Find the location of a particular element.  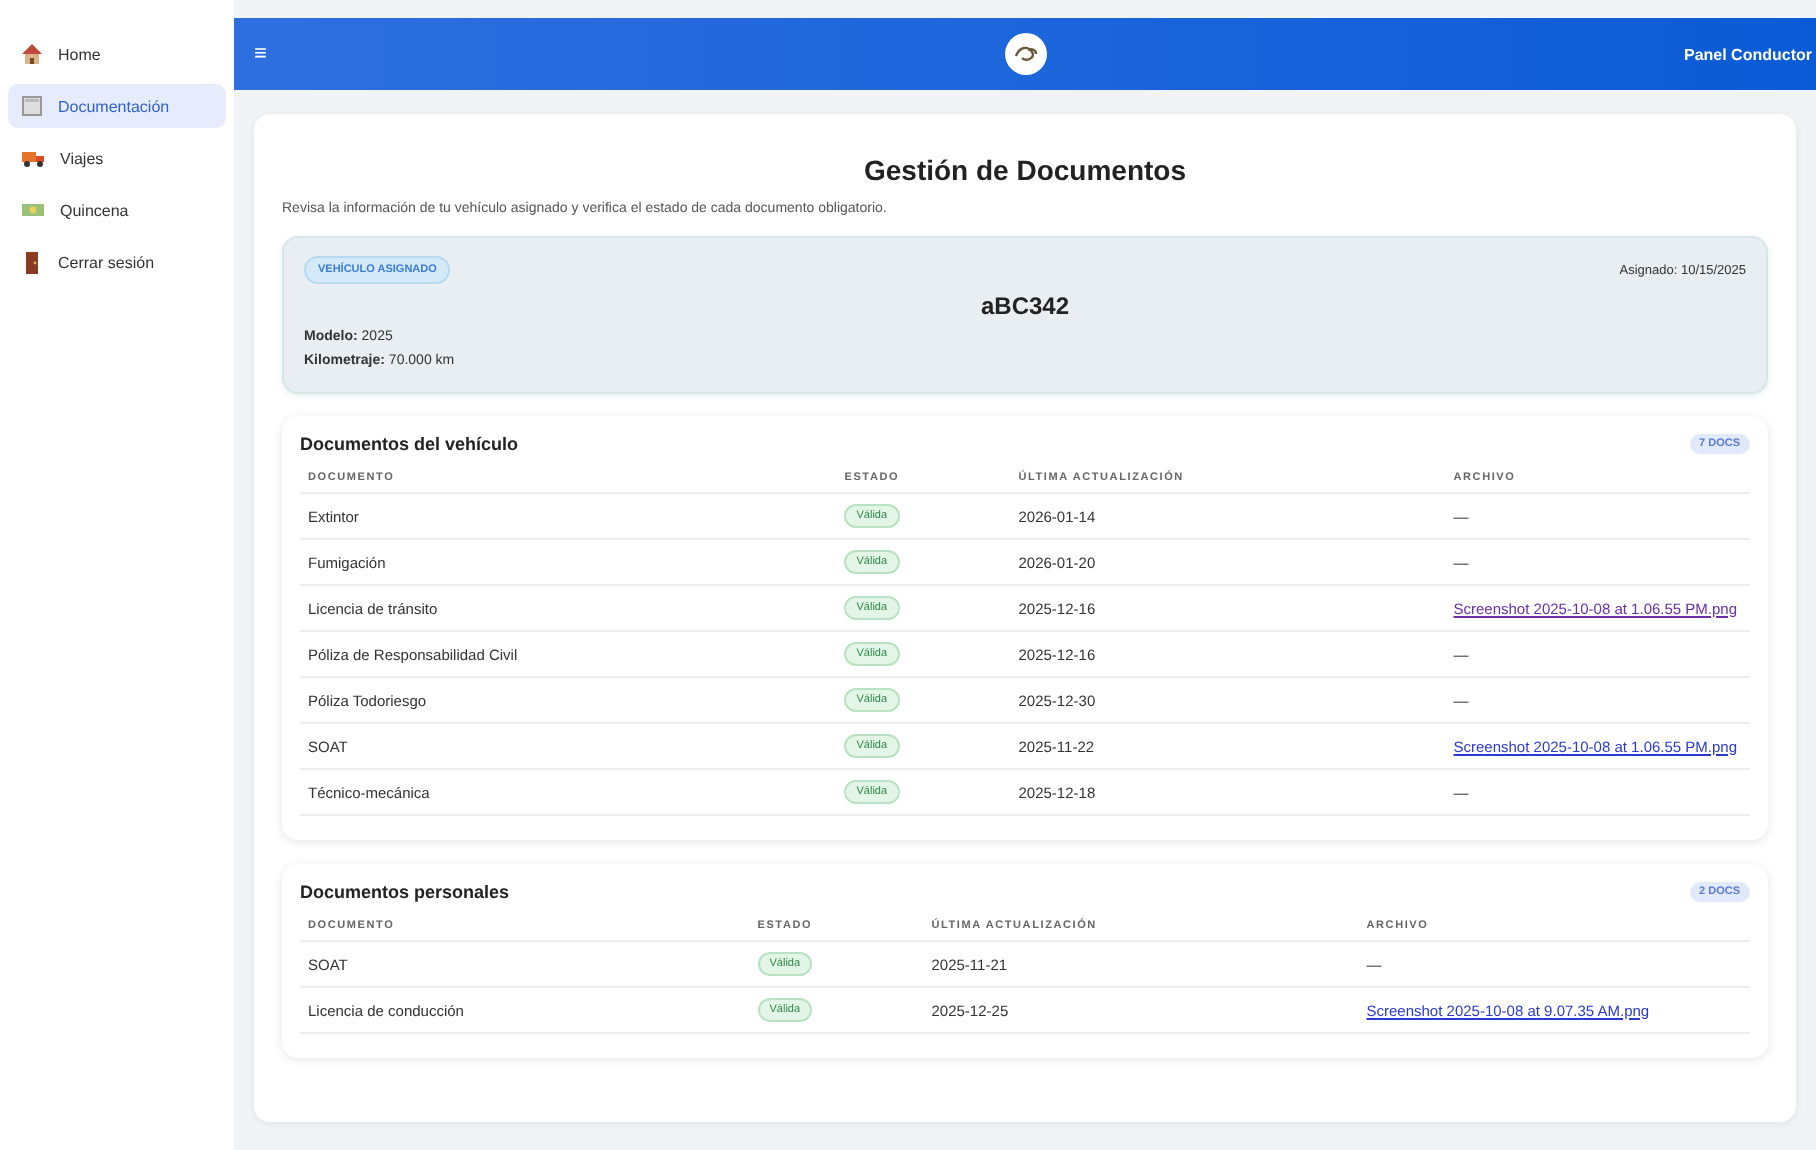

notebook-icon is located at coordinates (32, 106).